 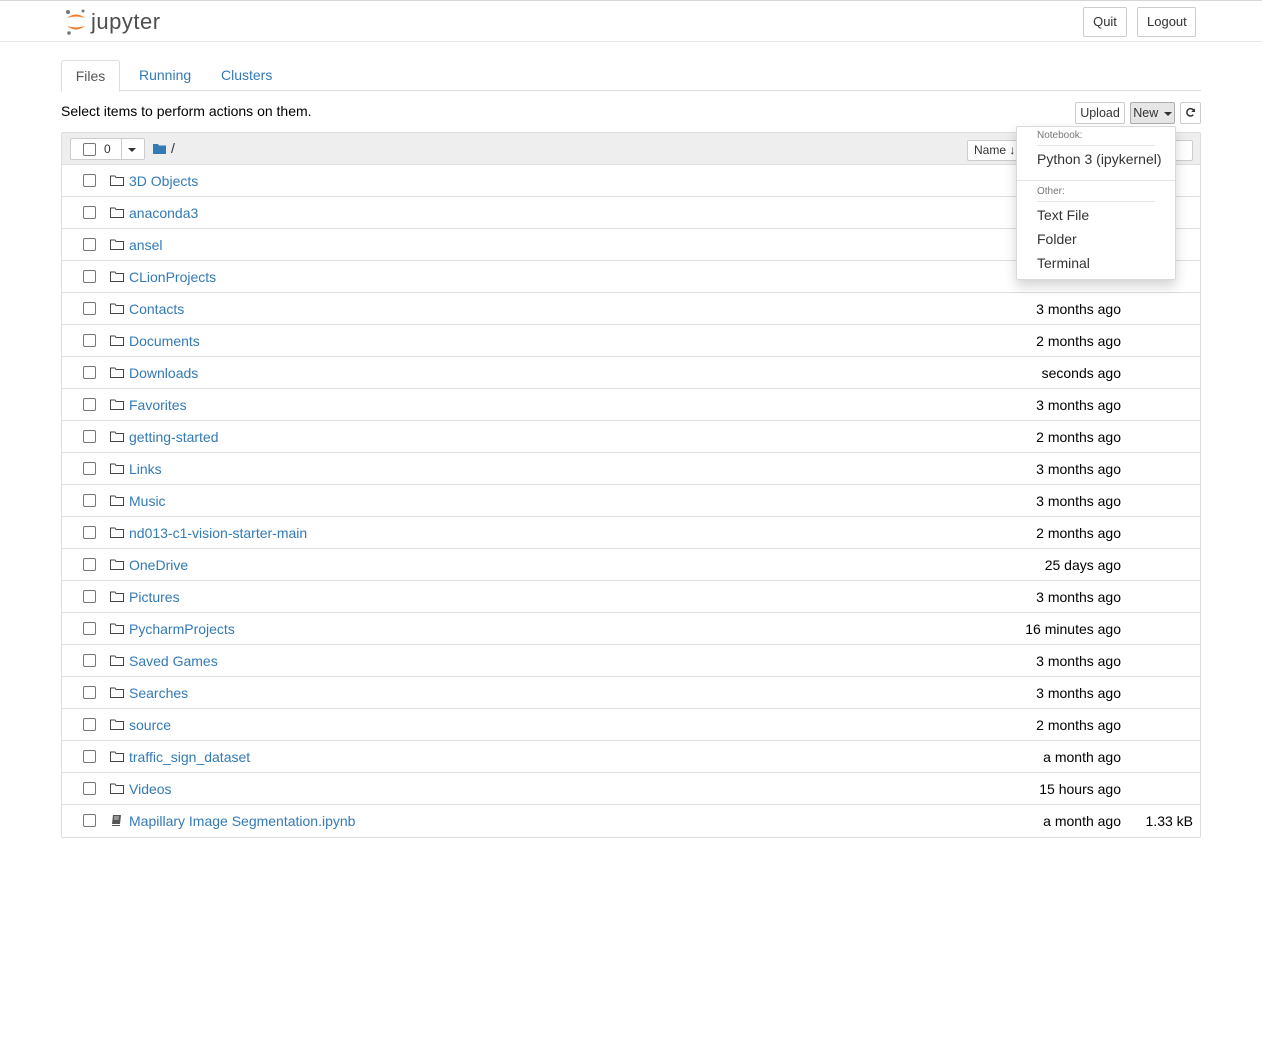 I want to click on table-row: OneDrive 25 days ago, so click(x=631, y=565).